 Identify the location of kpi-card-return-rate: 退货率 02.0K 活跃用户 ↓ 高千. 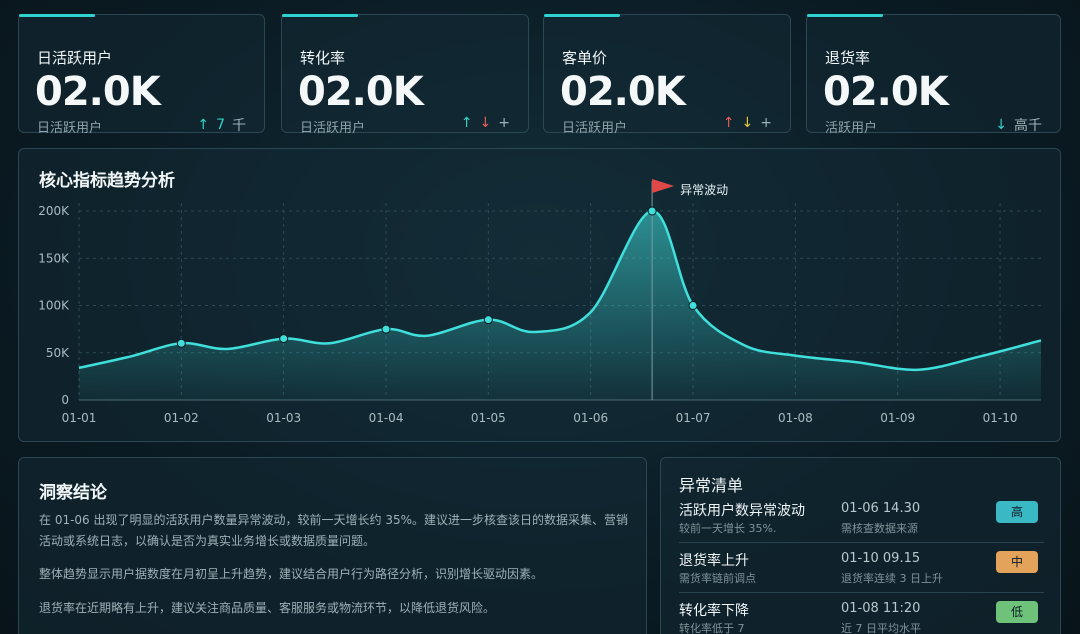
(933, 75).